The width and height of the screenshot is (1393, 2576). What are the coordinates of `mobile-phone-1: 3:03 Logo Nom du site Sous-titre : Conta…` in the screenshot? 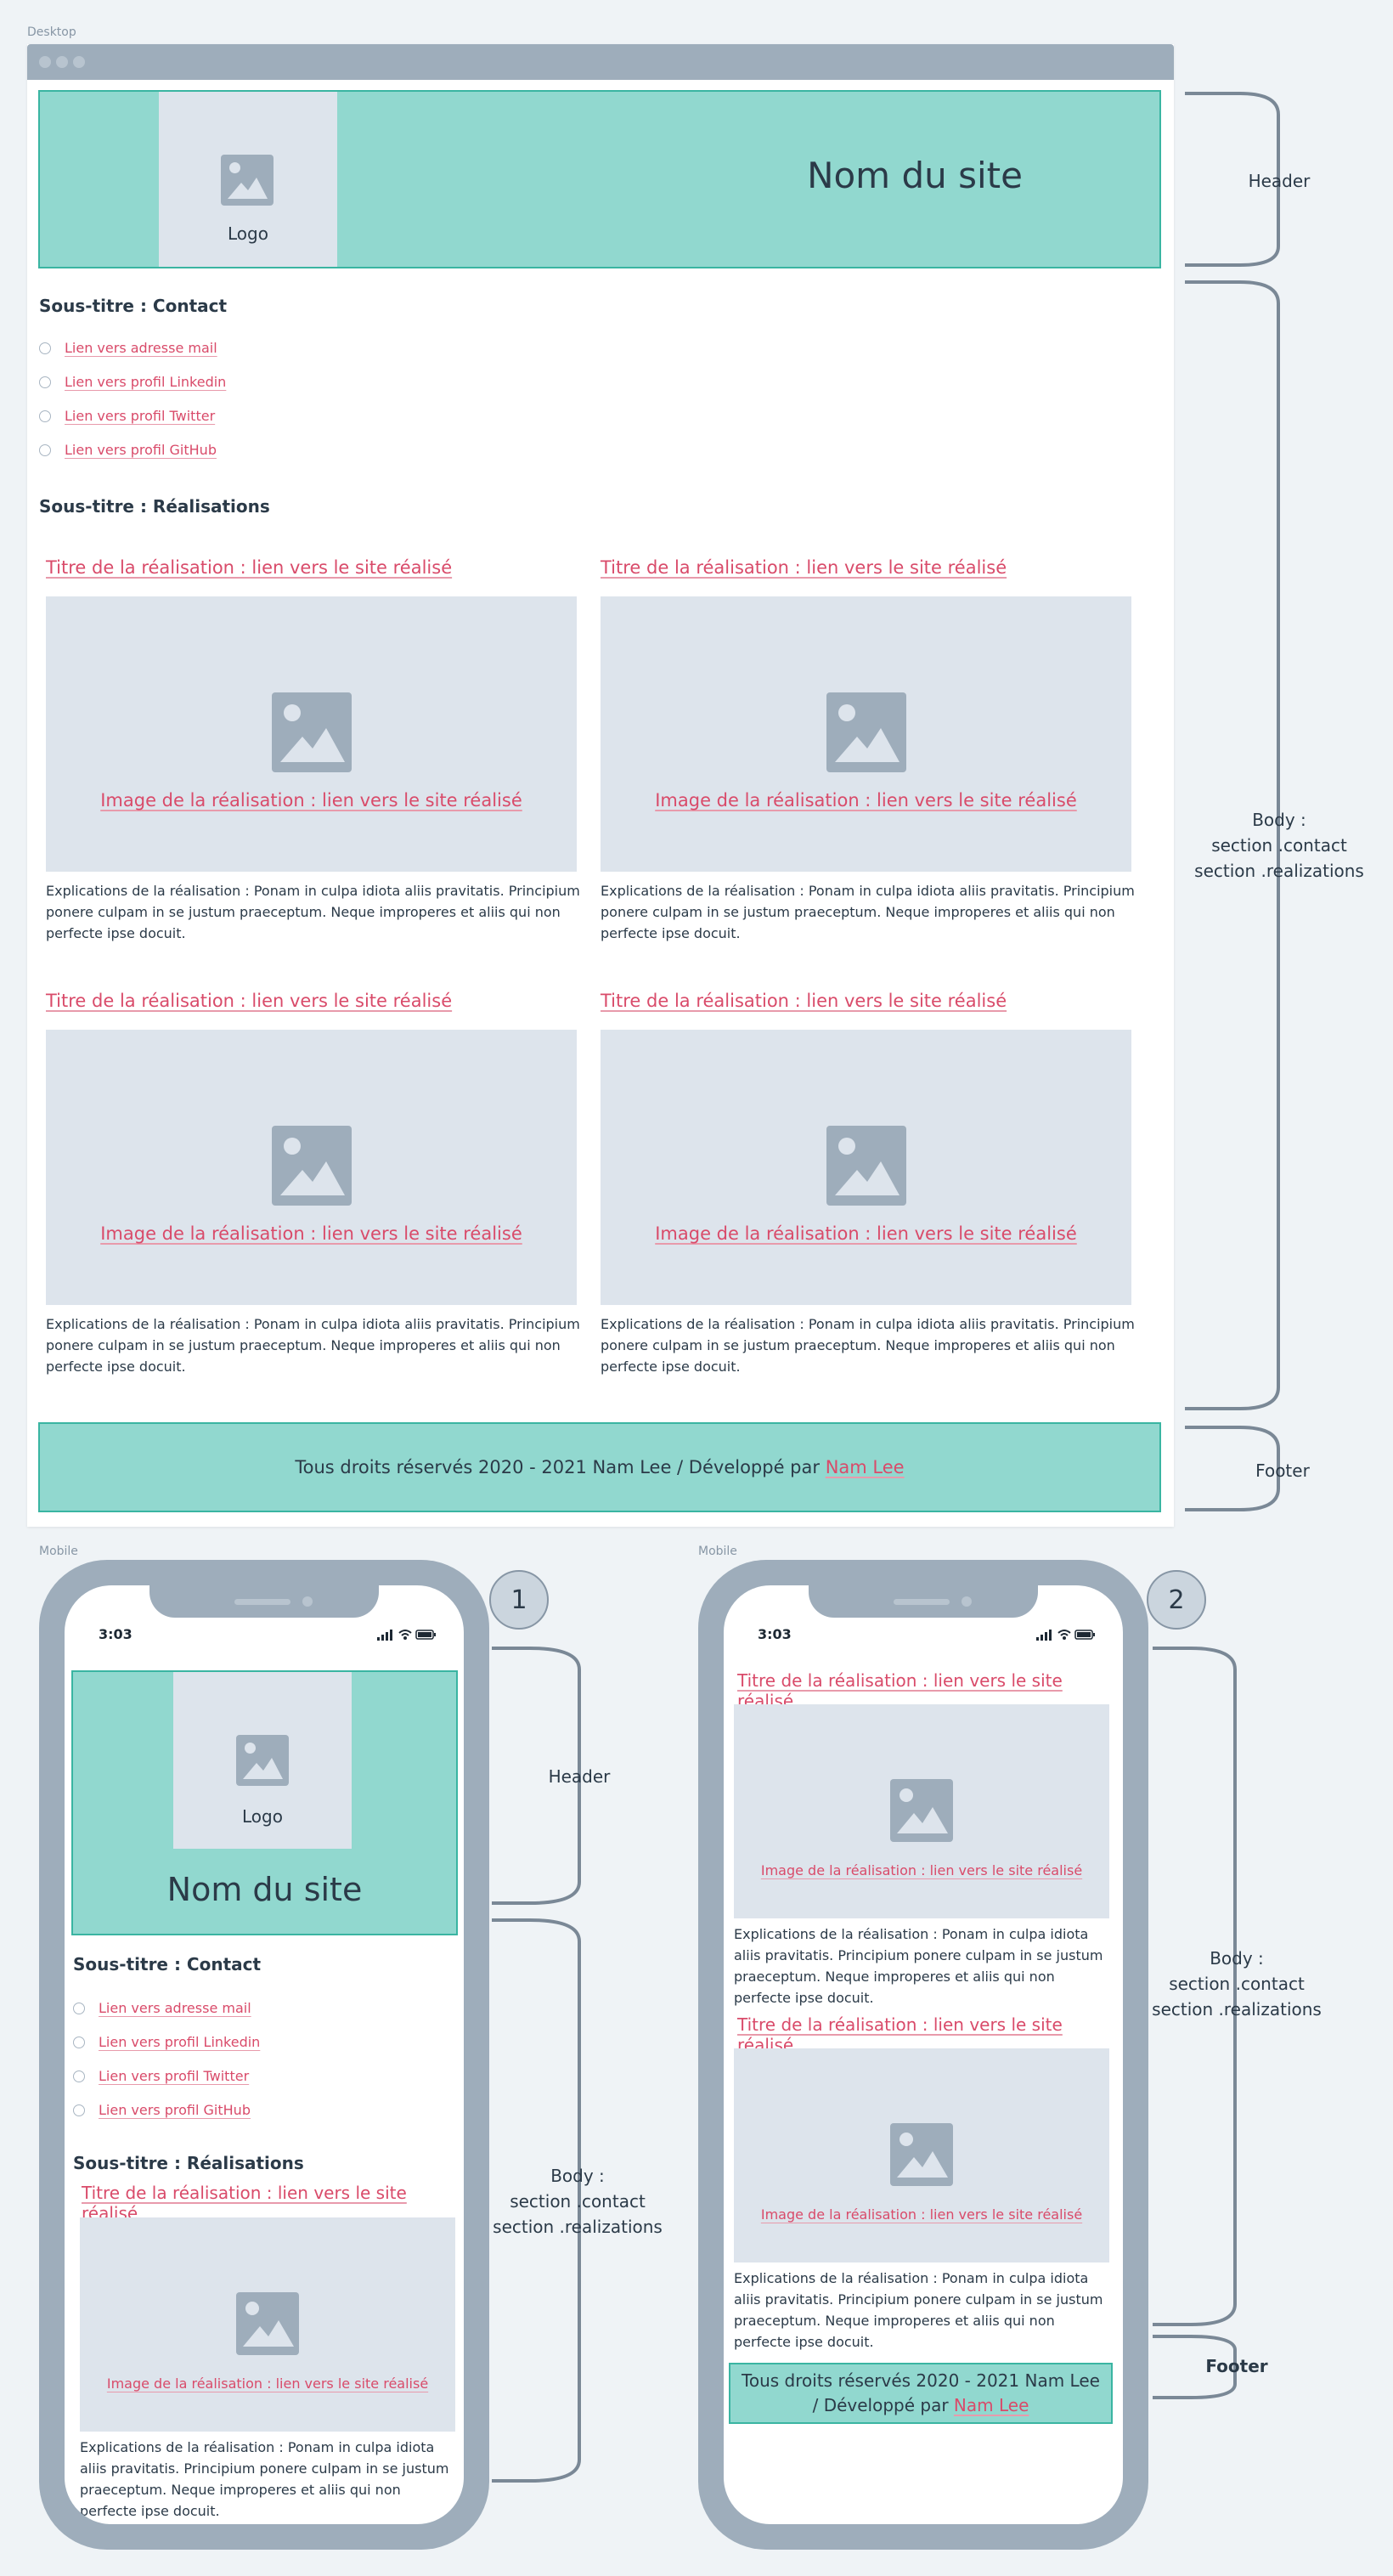 It's located at (264, 2055).